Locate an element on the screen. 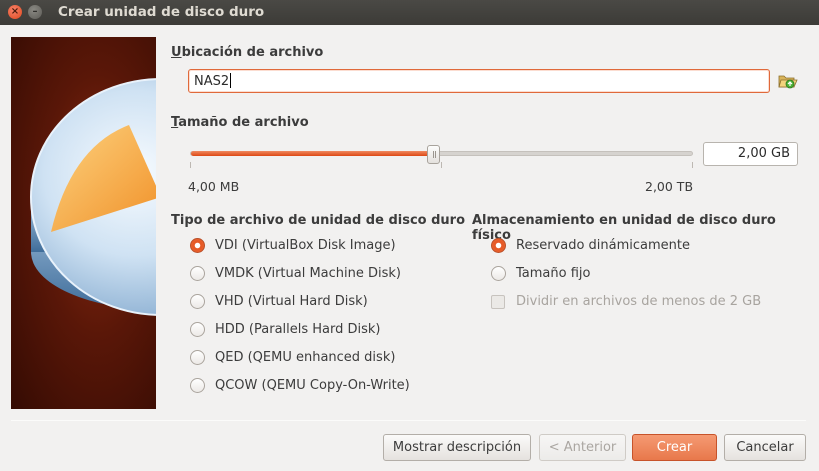  back-button: < Anterior is located at coordinates (582, 447).